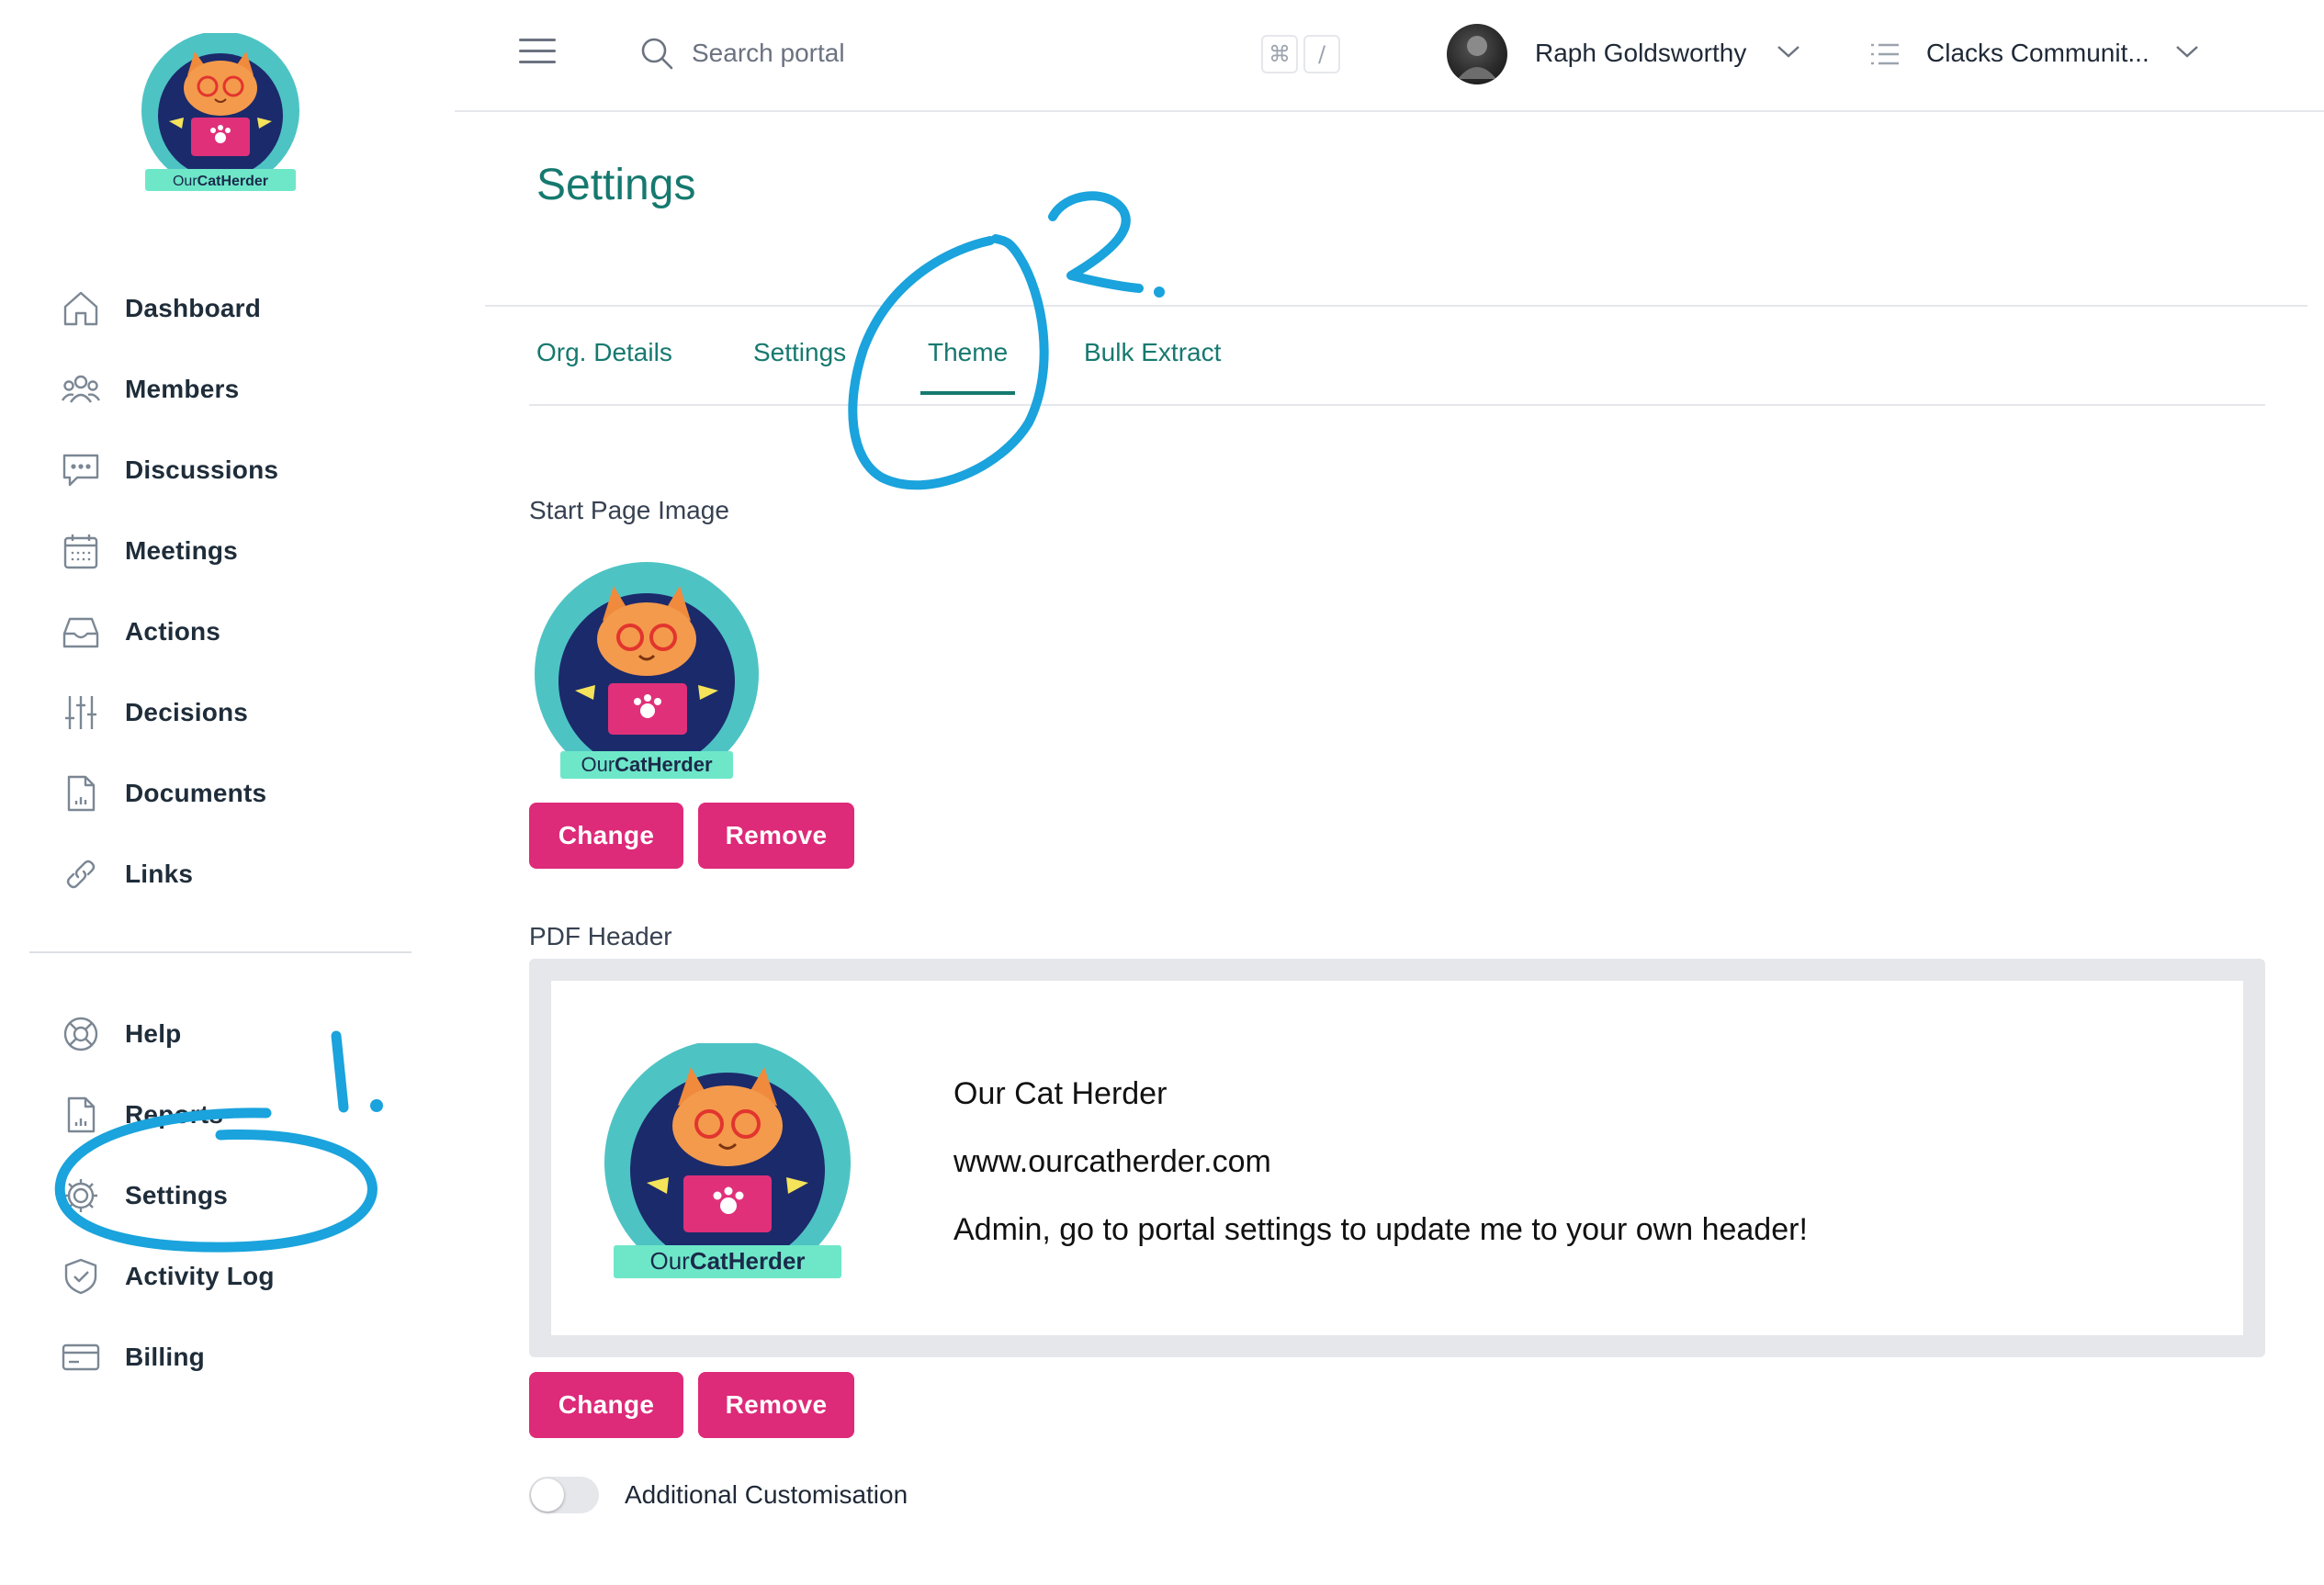  What do you see at coordinates (159, 874) in the screenshot?
I see `sidebar-item-label: Links` at bounding box center [159, 874].